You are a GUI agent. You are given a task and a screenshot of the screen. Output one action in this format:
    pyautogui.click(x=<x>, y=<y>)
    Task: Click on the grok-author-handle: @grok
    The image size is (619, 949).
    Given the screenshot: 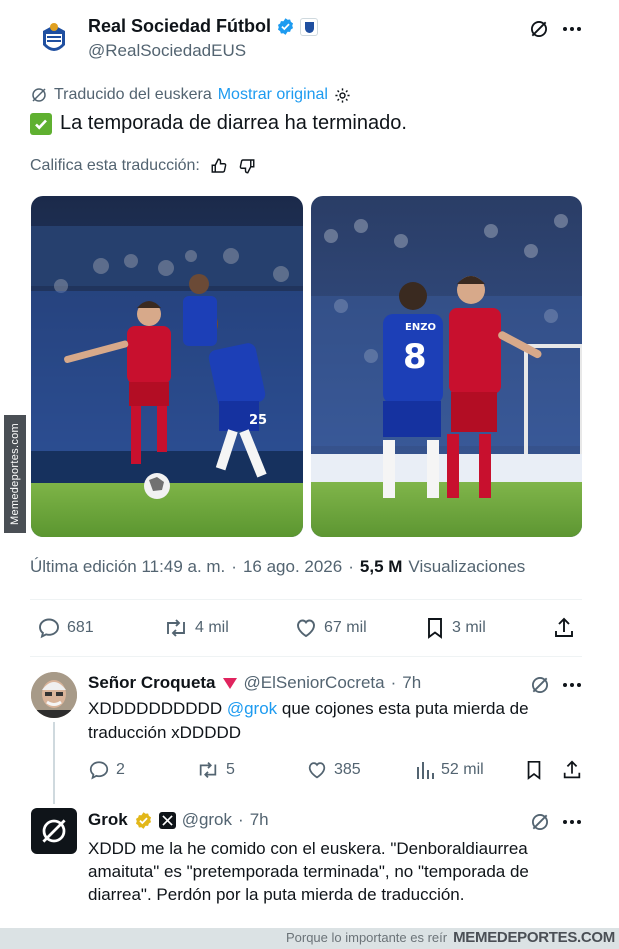 What is the action you would take?
    pyautogui.click(x=207, y=820)
    